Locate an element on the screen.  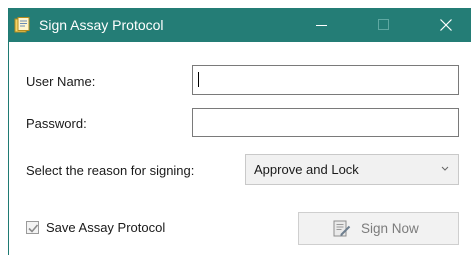
close-icon is located at coordinates (446, 25).